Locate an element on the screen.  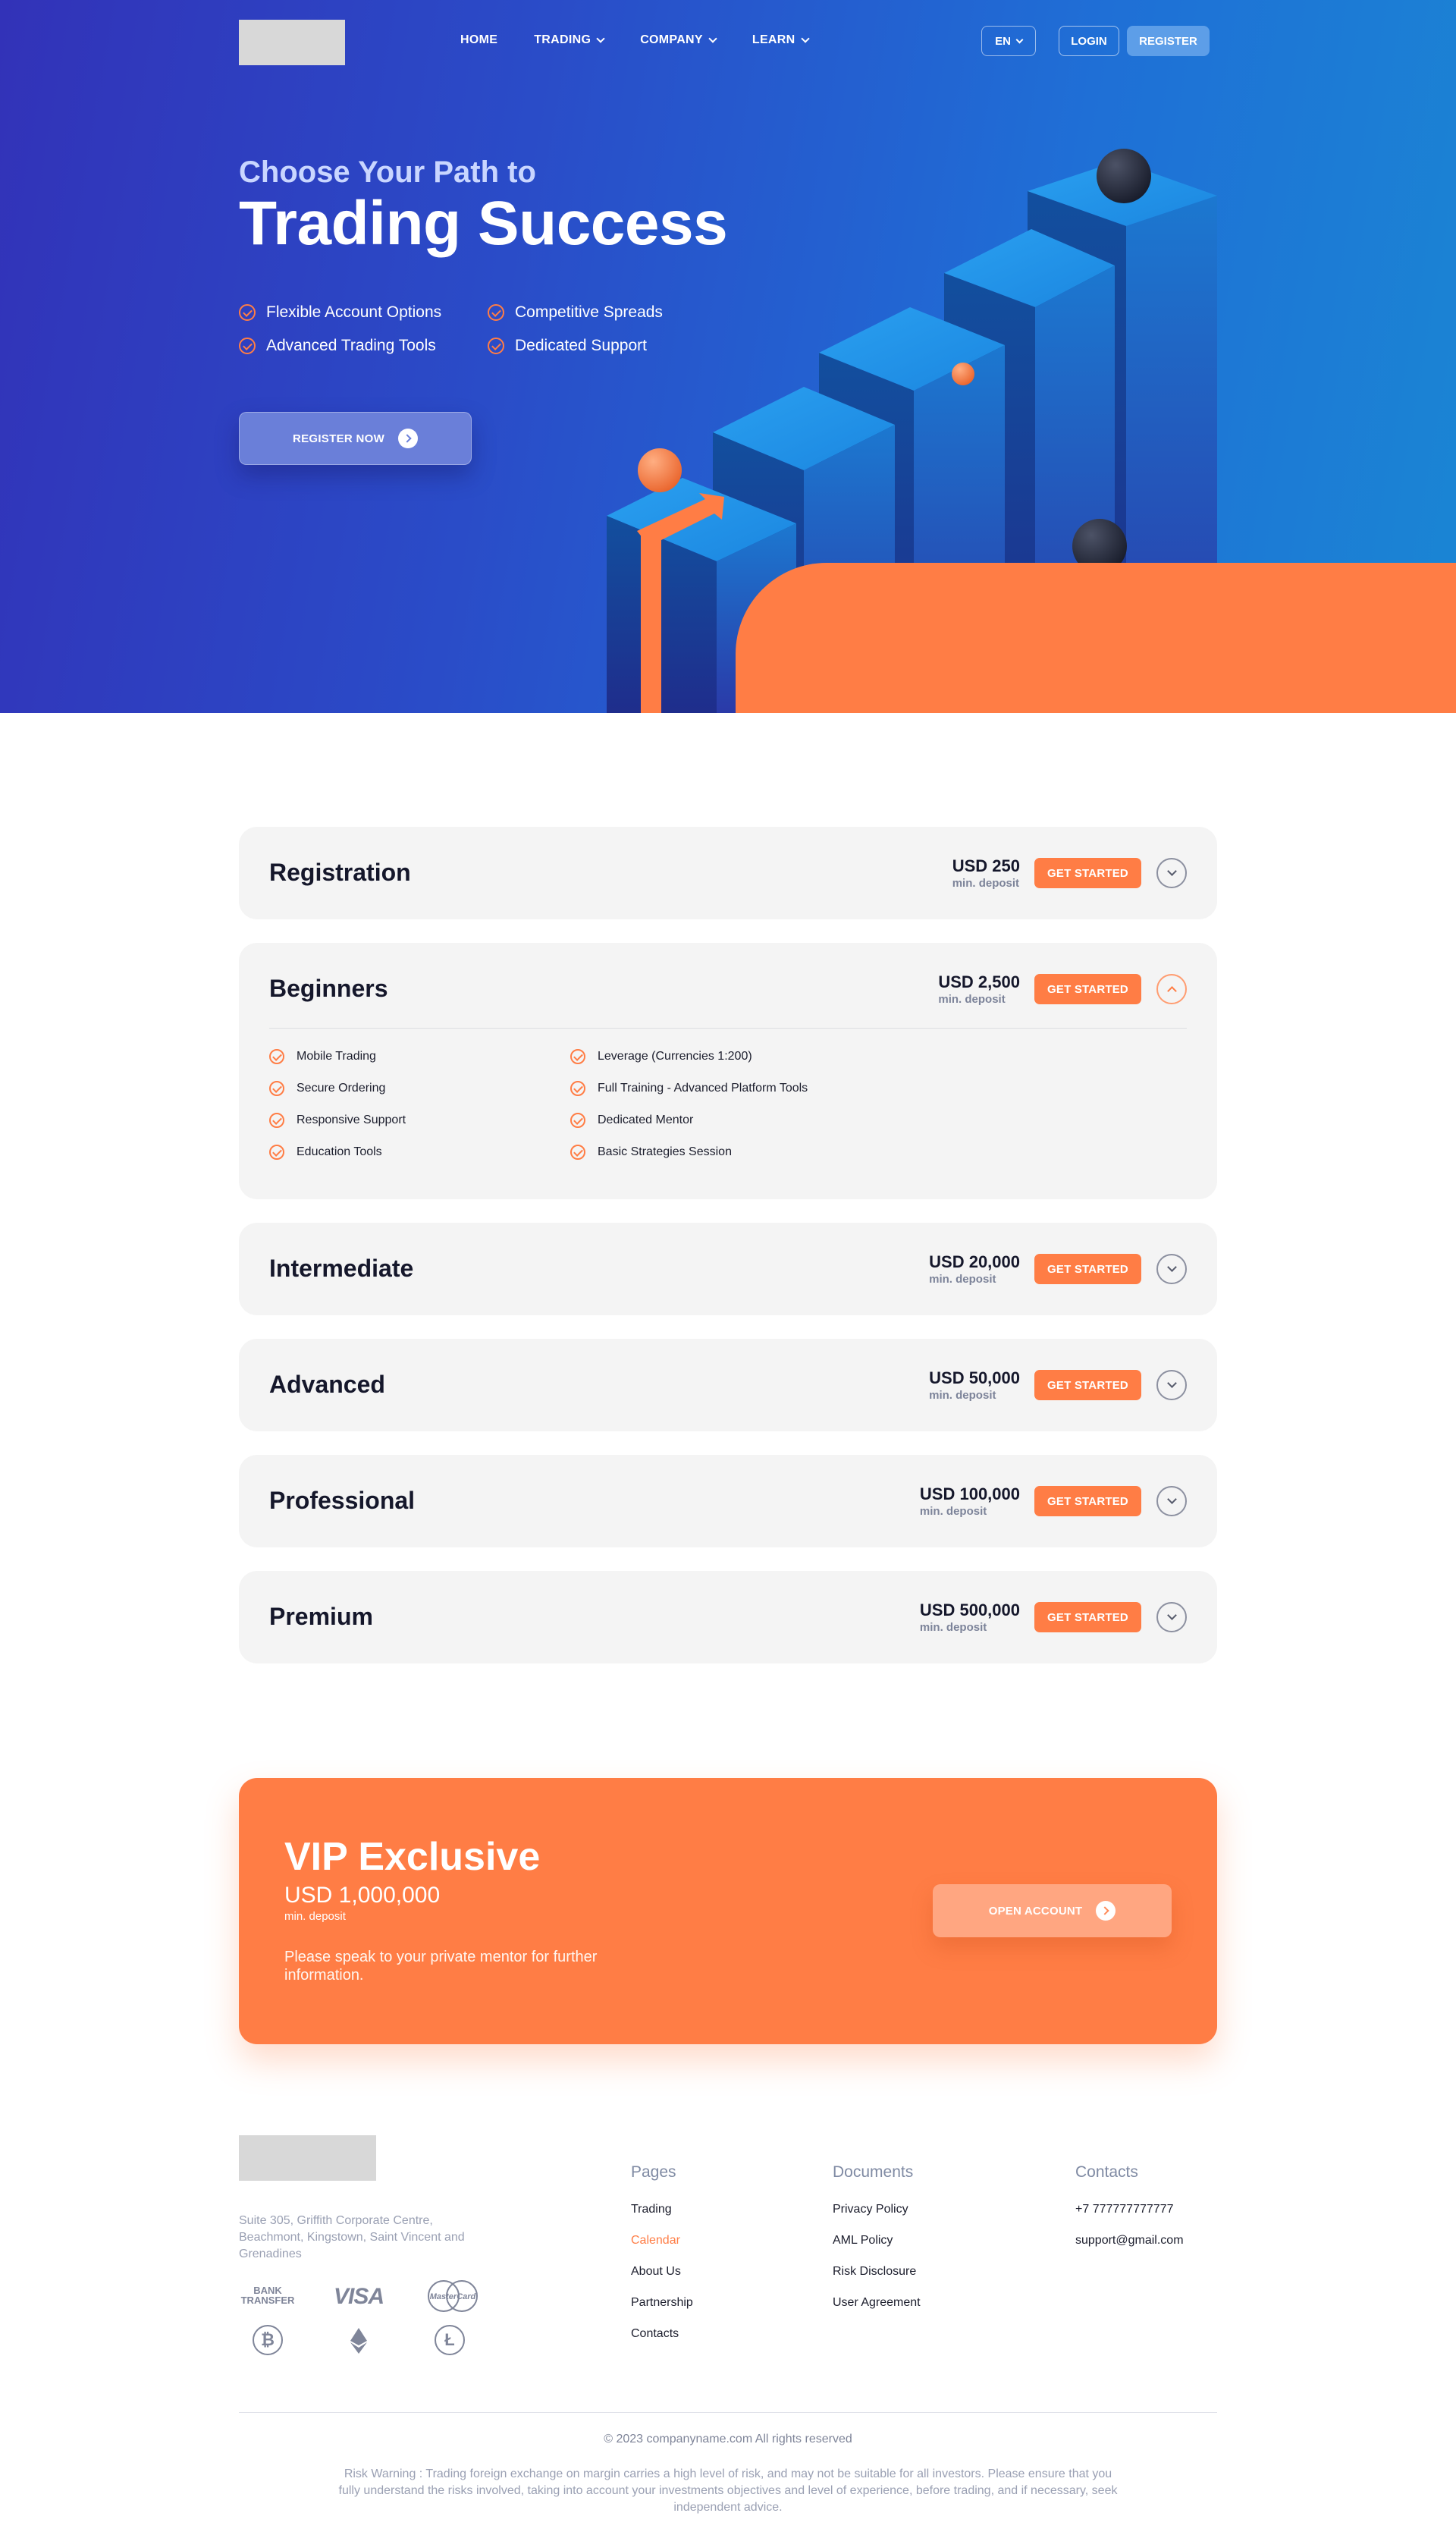
bank-transfer-line2: TRANSFER is located at coordinates (267, 2300).